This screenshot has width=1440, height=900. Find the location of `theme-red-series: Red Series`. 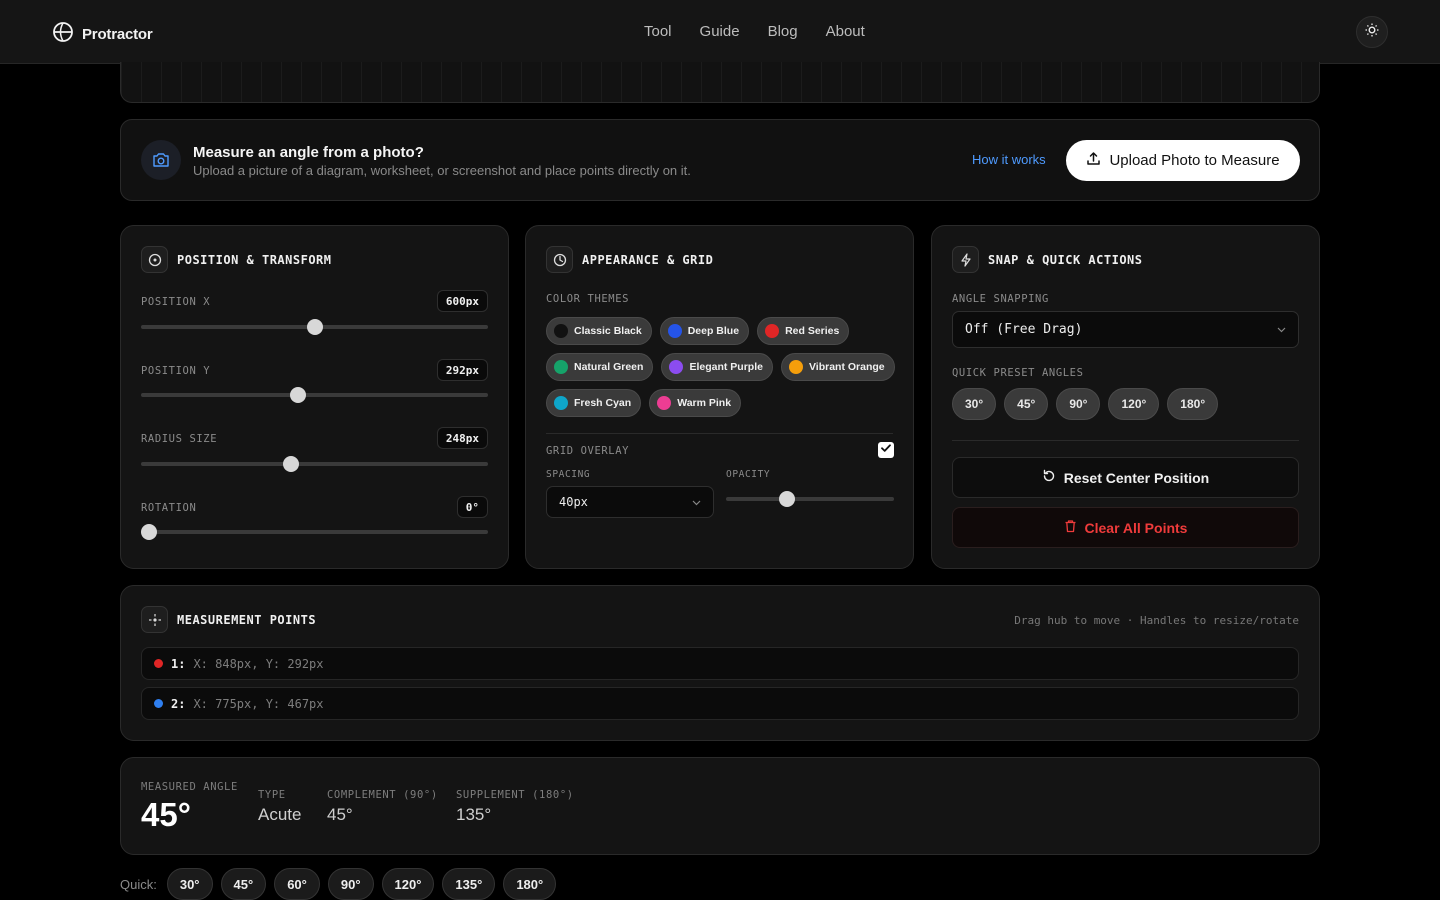

theme-red-series: Red Series is located at coordinates (803, 331).